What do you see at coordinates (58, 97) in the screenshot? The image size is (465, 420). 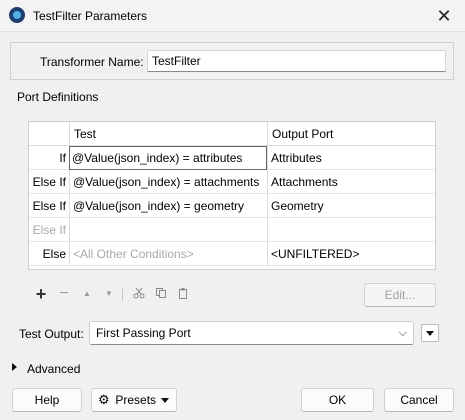 I see `port-definitions-title: Port Definitions` at bounding box center [58, 97].